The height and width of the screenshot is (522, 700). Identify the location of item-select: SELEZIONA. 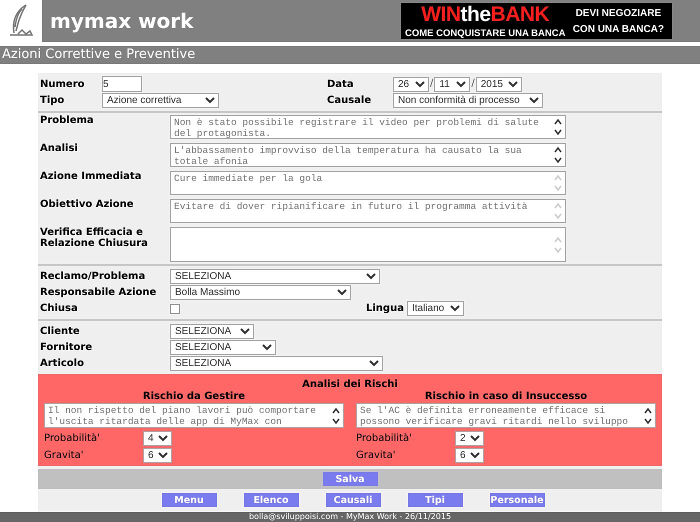
(276, 363).